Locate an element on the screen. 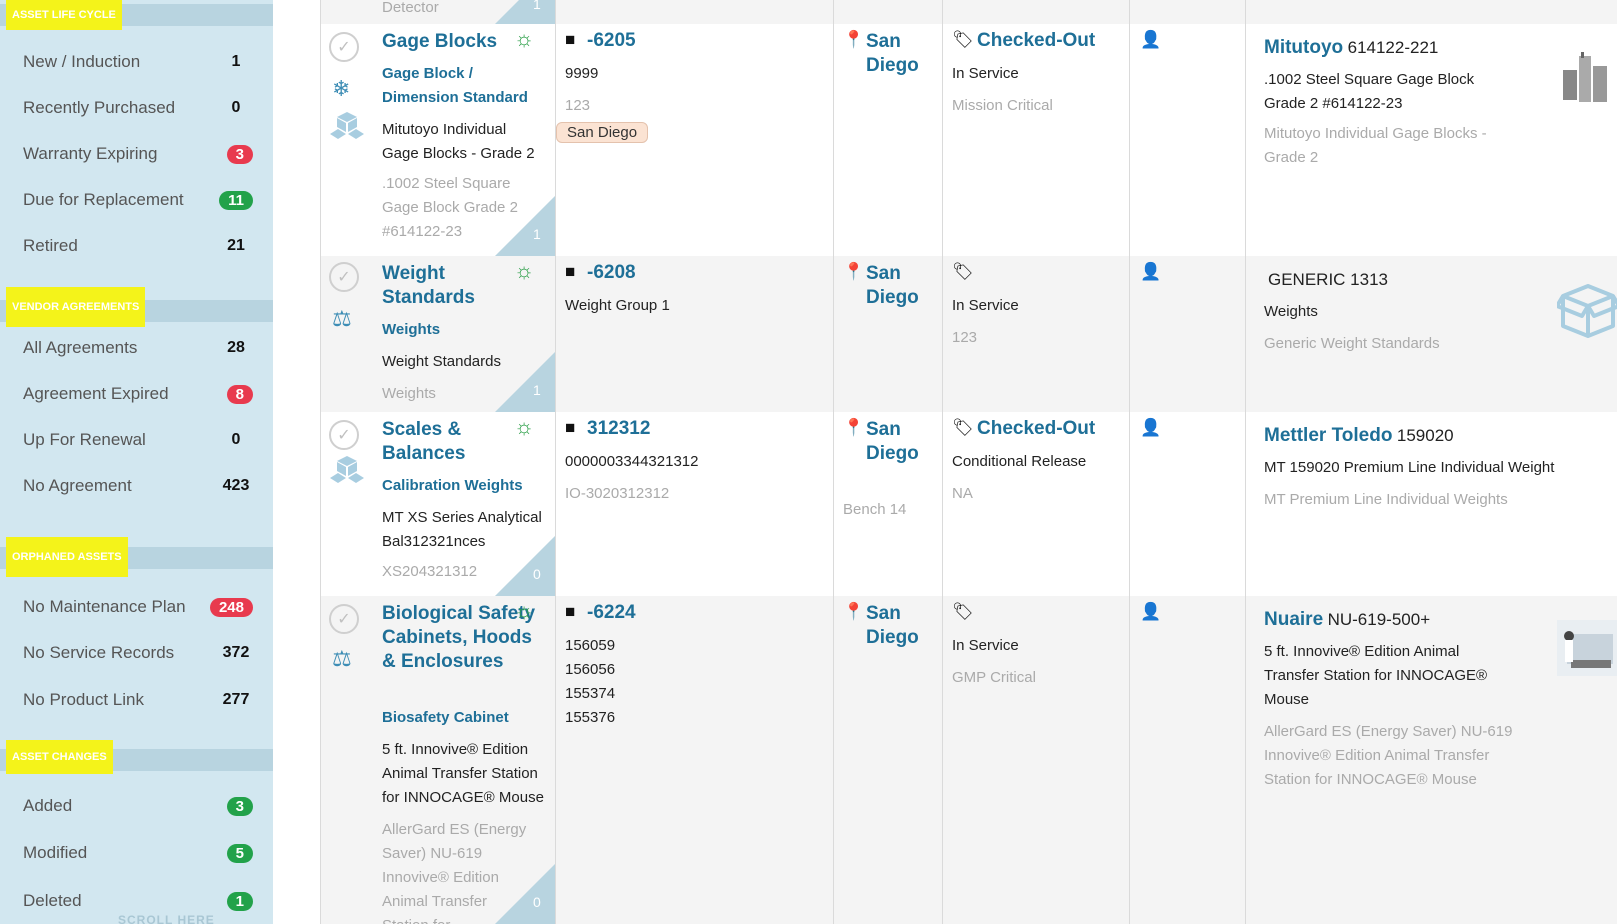 This screenshot has height=924, width=1617. sidebar-item-label: Up For Renewal is located at coordinates (84, 439).